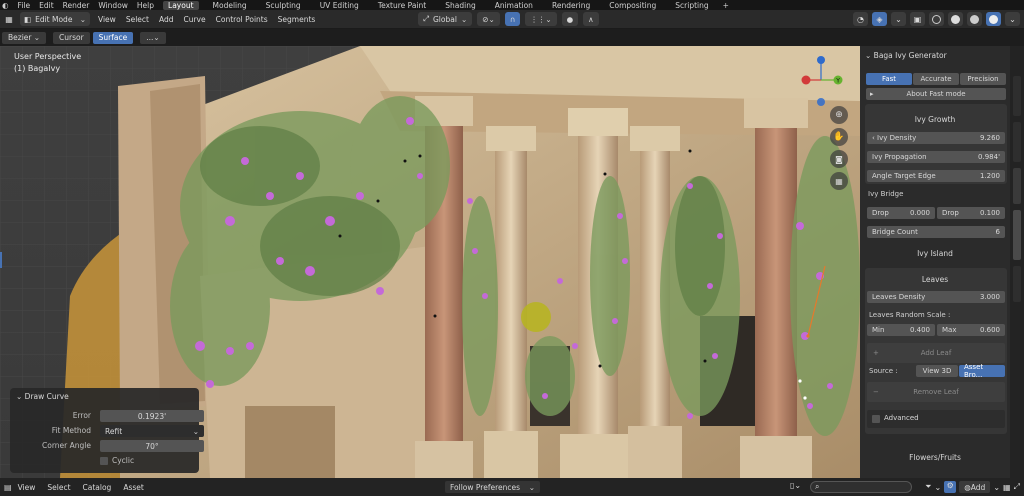  Describe the element at coordinates (937, 371) in the screenshot. I see `source-view3d-button: View 3D` at that location.